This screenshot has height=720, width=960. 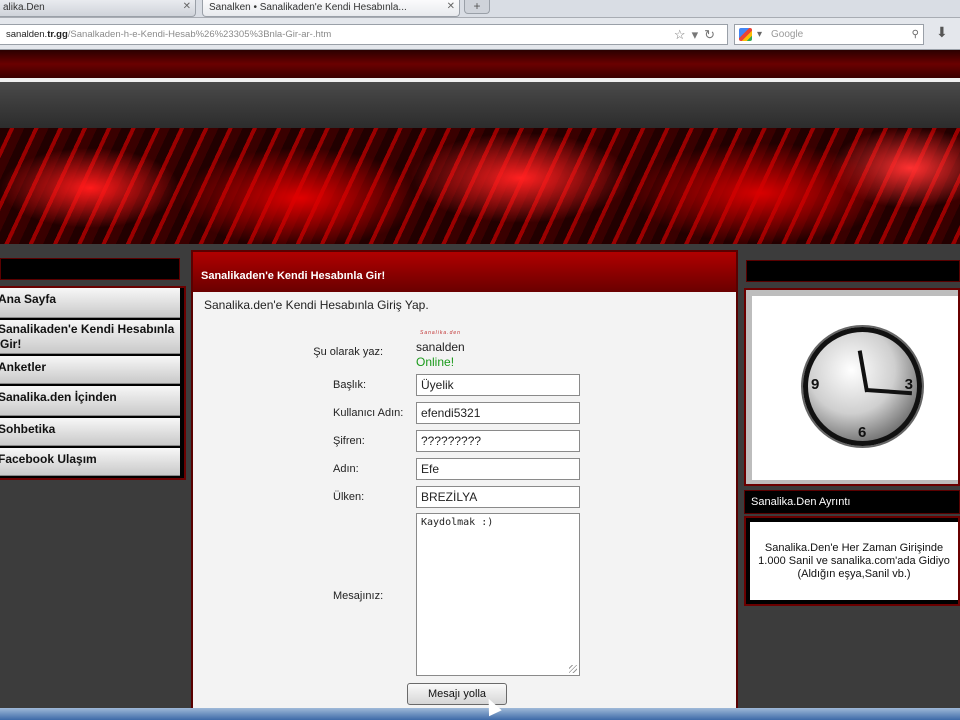 I want to click on clock-number: 3, so click(x=908, y=384).